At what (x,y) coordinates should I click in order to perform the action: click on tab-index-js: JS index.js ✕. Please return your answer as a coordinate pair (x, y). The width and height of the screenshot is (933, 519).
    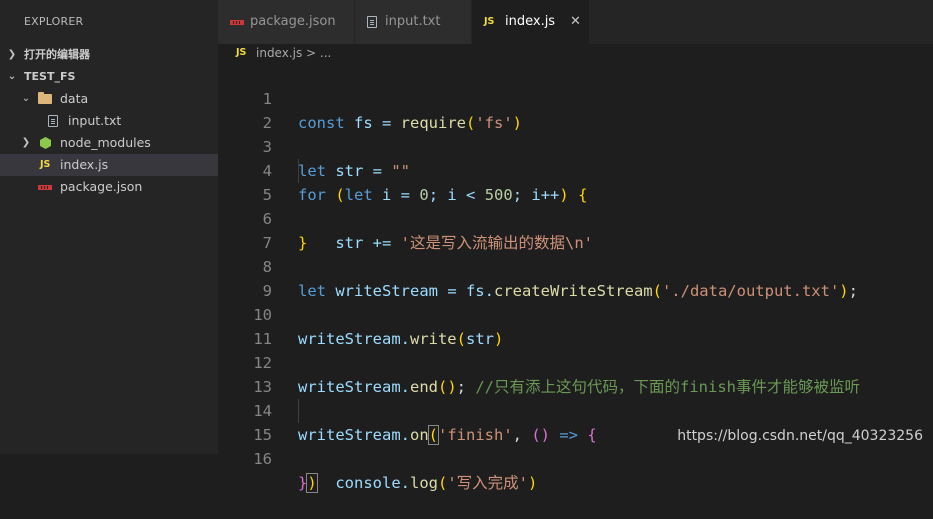
    Looking at the image, I should click on (531, 22).